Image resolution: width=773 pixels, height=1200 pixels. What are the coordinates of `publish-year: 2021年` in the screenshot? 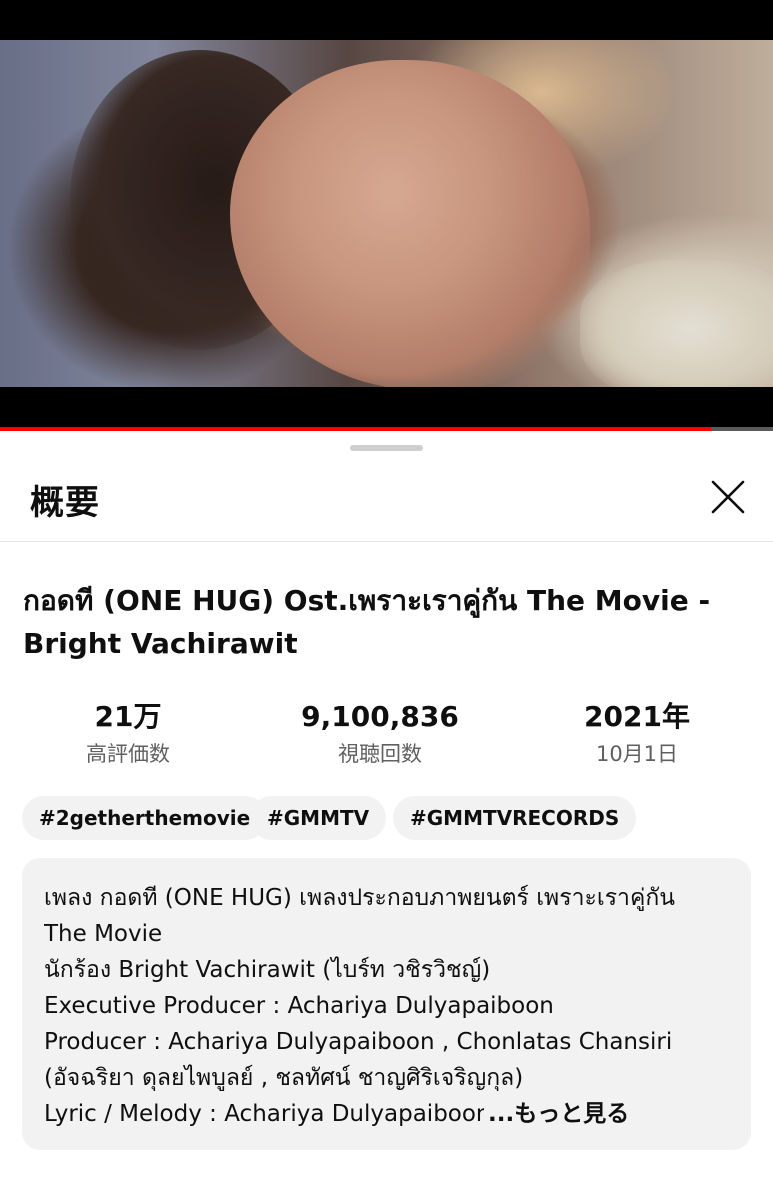 It's located at (637, 716).